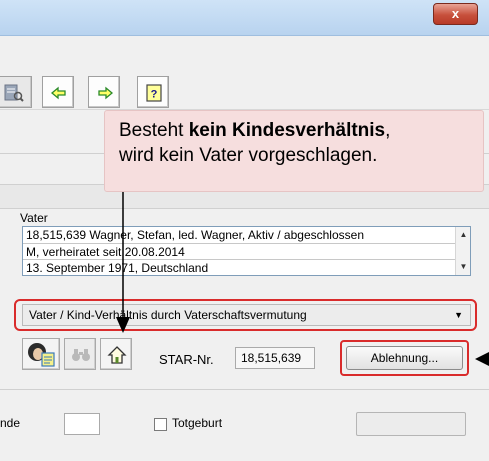  I want to click on stillbirth-checkbox, so click(160, 424).